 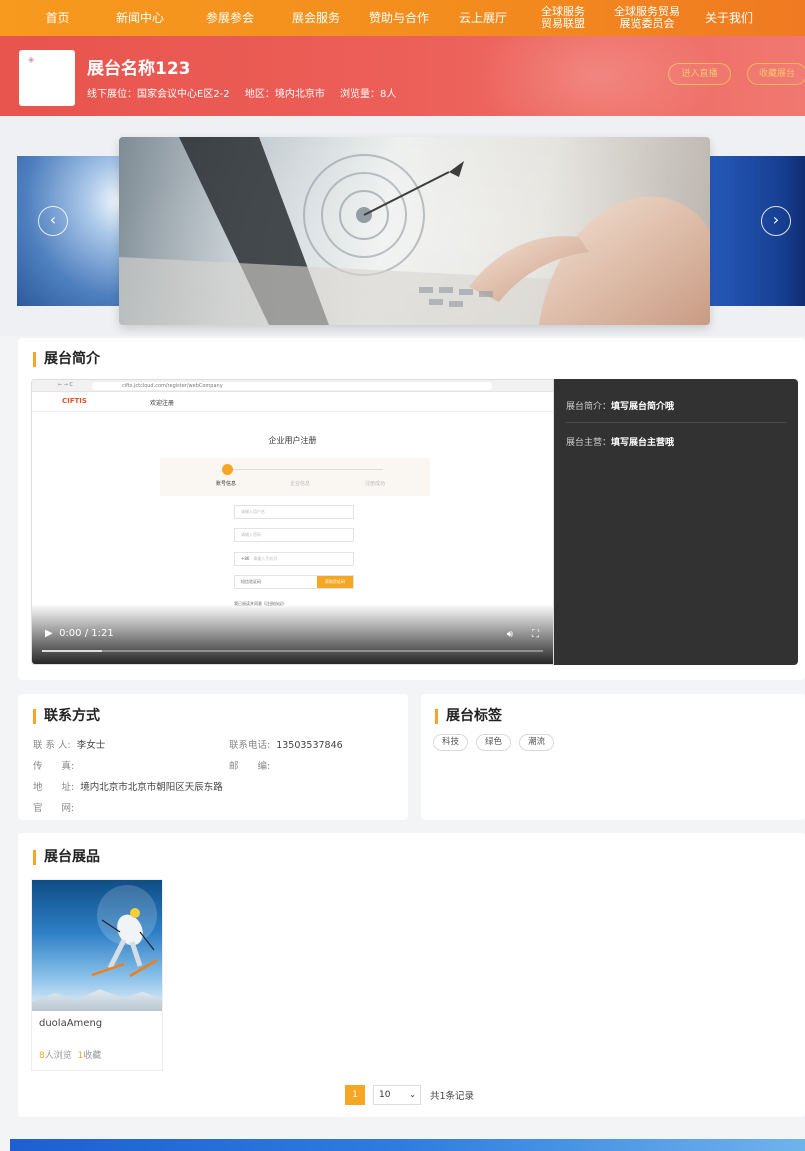 I want to click on product-stats: 8人浏览 1收藏, so click(x=70, y=1054).